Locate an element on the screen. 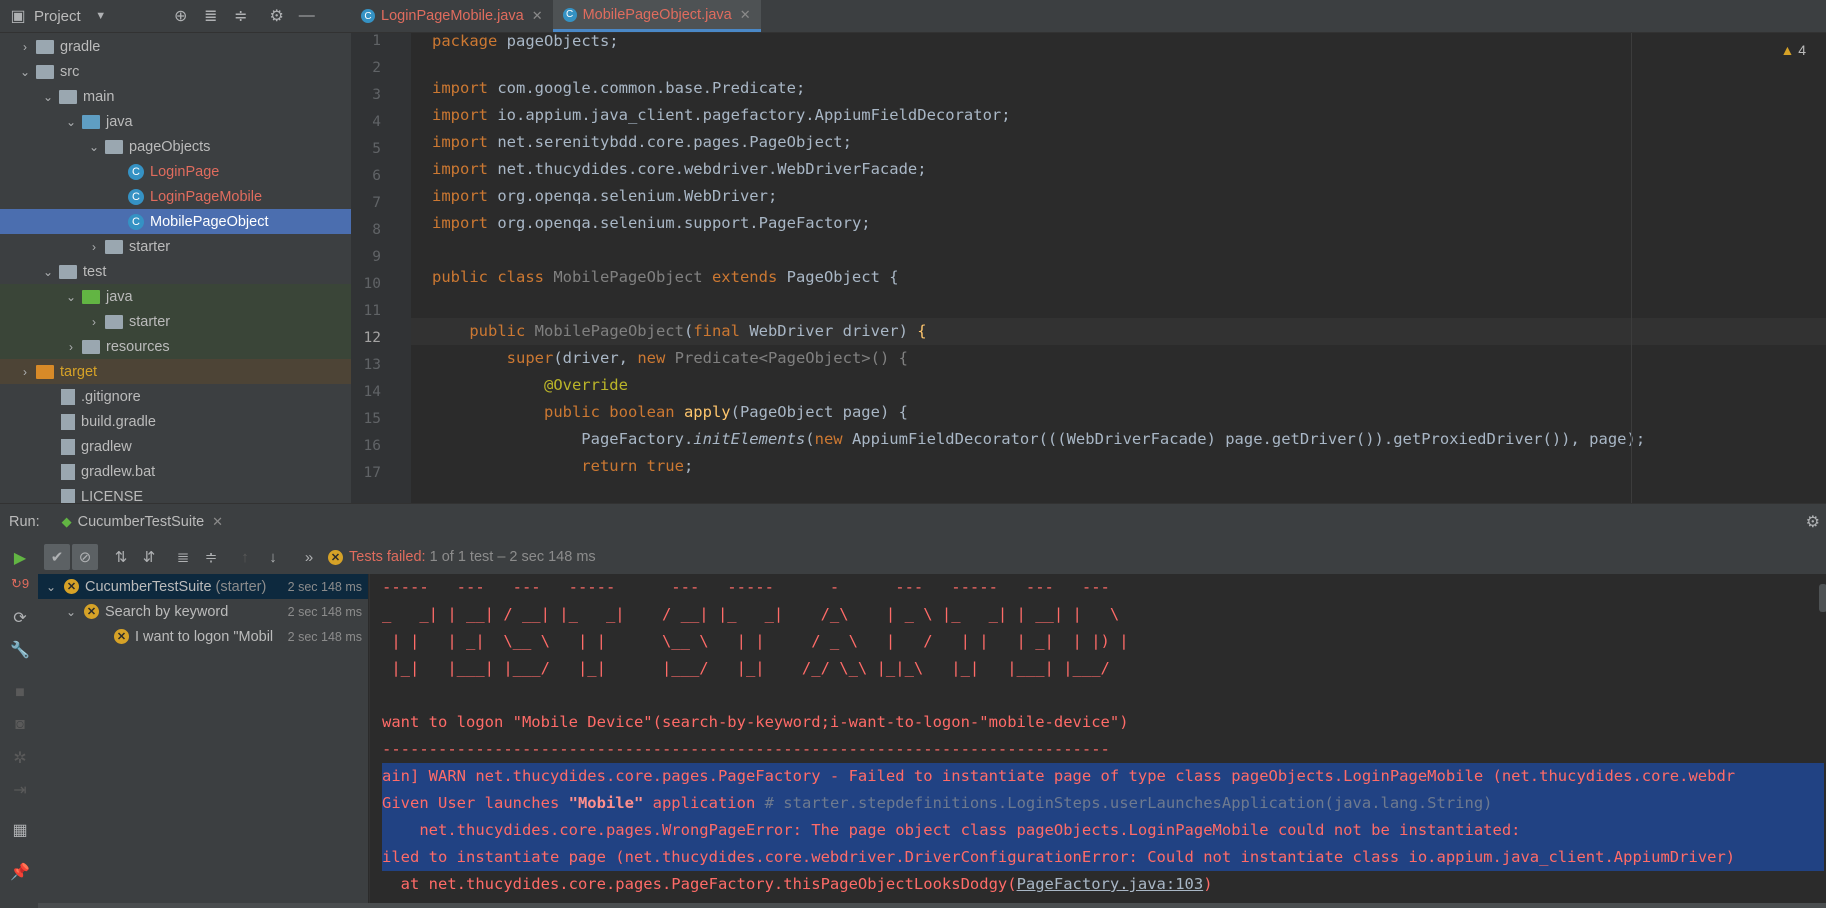  tree-item-pageobjects: ⌄ pageObjects is located at coordinates (175, 146).